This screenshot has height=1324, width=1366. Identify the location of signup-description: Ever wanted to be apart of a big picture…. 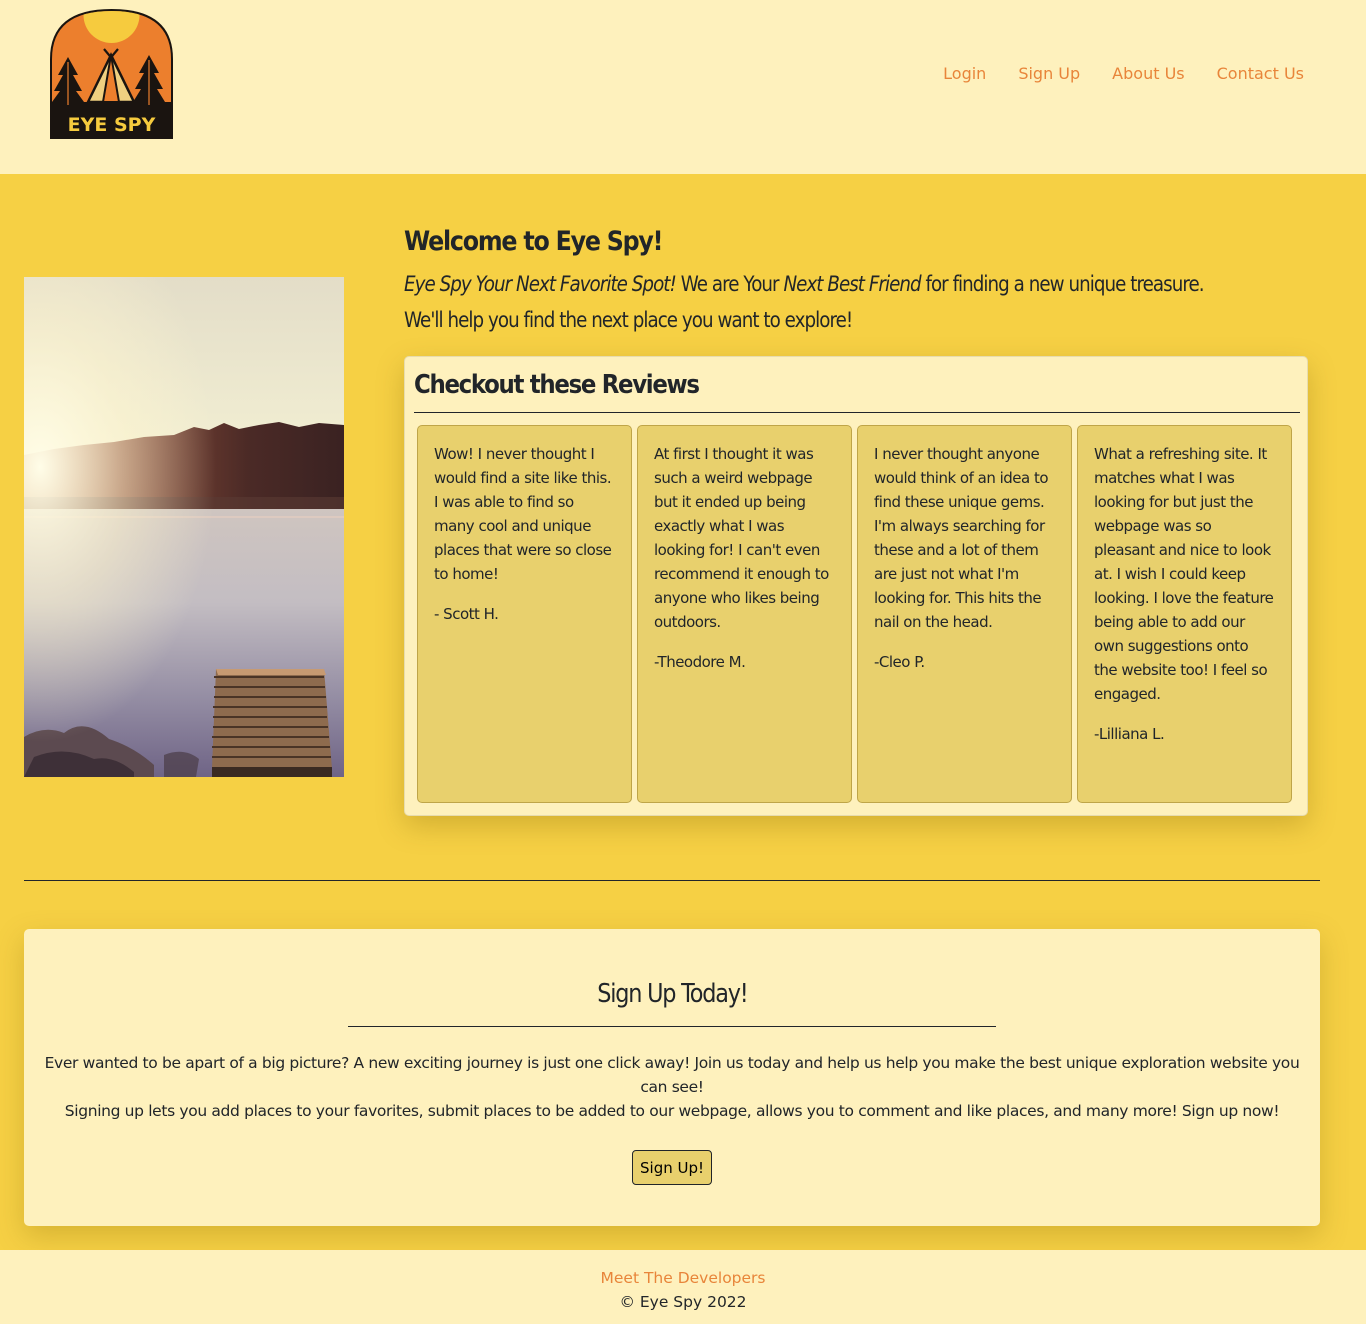
(672, 1087).